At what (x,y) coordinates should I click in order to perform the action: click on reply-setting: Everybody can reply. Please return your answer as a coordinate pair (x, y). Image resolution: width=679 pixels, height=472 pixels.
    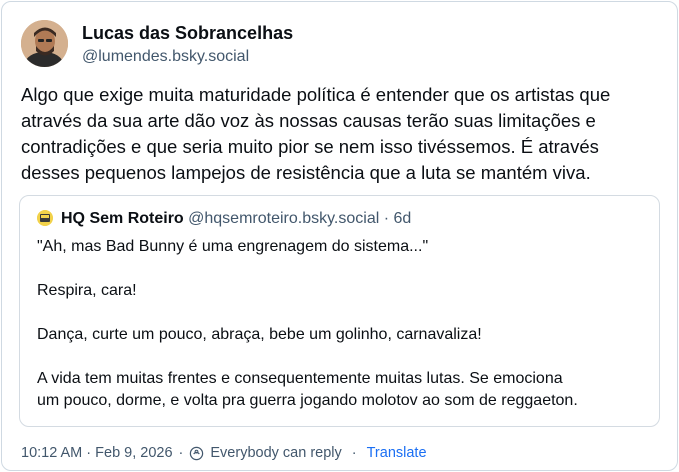
    Looking at the image, I should click on (275, 453).